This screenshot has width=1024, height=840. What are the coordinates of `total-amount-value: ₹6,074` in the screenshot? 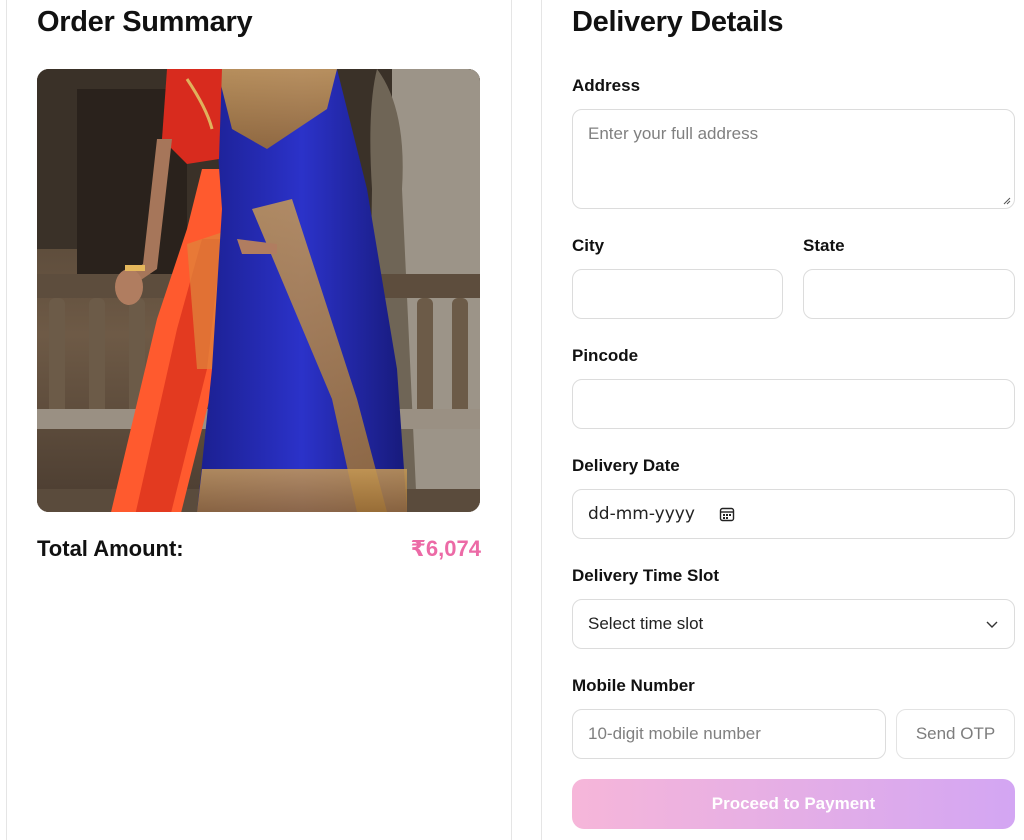 It's located at (445, 548).